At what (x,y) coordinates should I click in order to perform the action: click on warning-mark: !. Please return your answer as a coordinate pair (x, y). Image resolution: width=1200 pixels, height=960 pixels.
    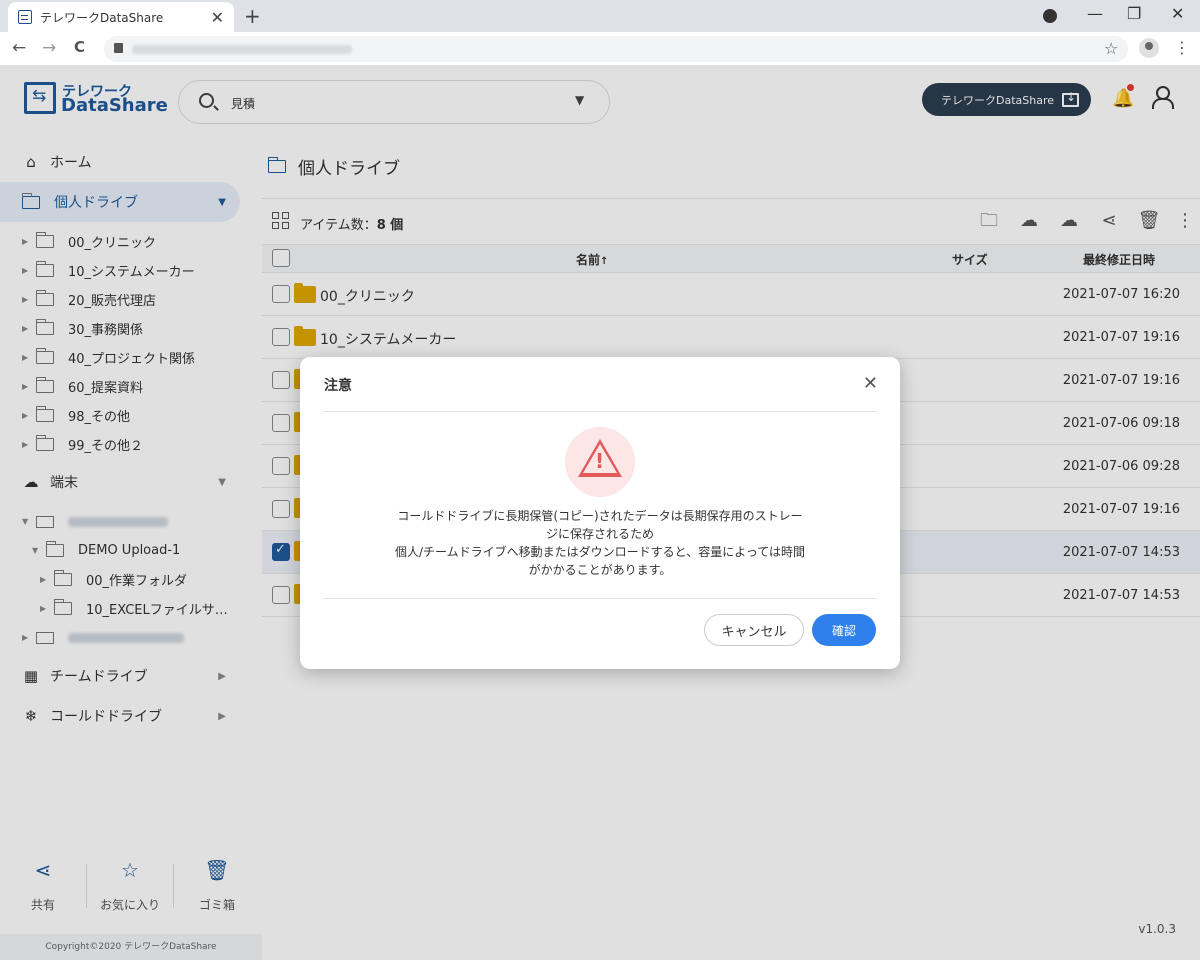
    Looking at the image, I should click on (600, 461).